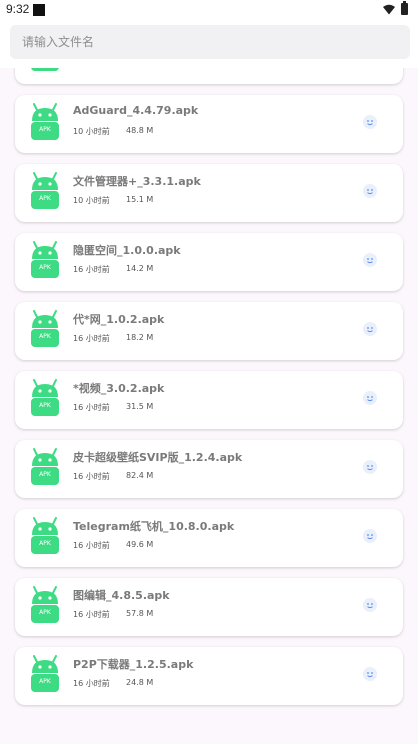 This screenshot has width=418, height=744. What do you see at coordinates (119, 319) in the screenshot?
I see `file-name: 代*网_1.0.2.apk` at bounding box center [119, 319].